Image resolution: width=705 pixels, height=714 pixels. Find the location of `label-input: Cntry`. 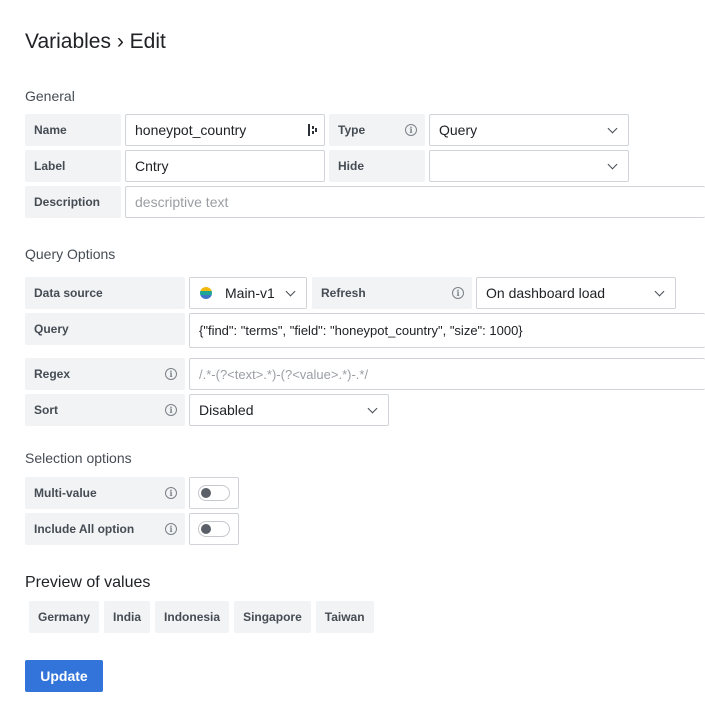

label-input: Cntry is located at coordinates (225, 166).